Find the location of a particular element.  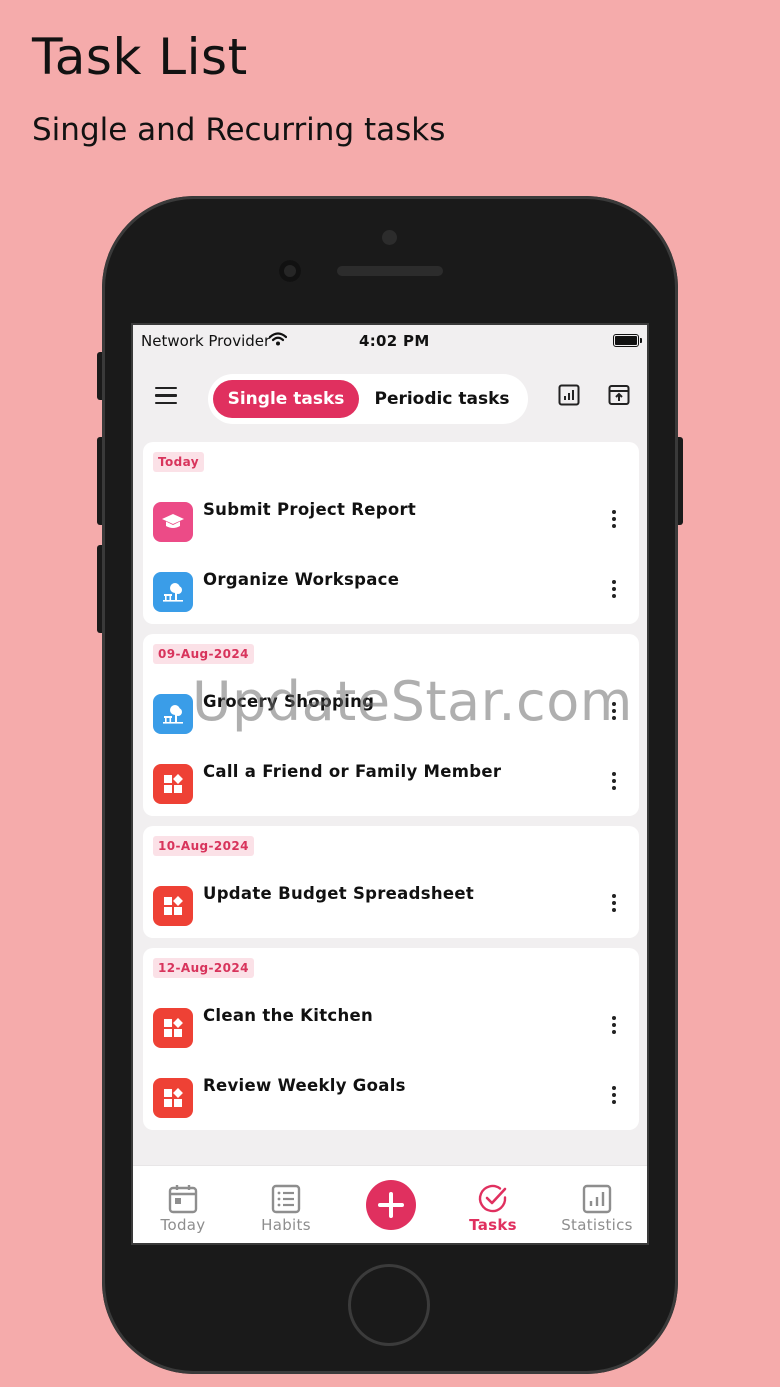

task-title: Submit Project Report is located at coordinates (310, 509).